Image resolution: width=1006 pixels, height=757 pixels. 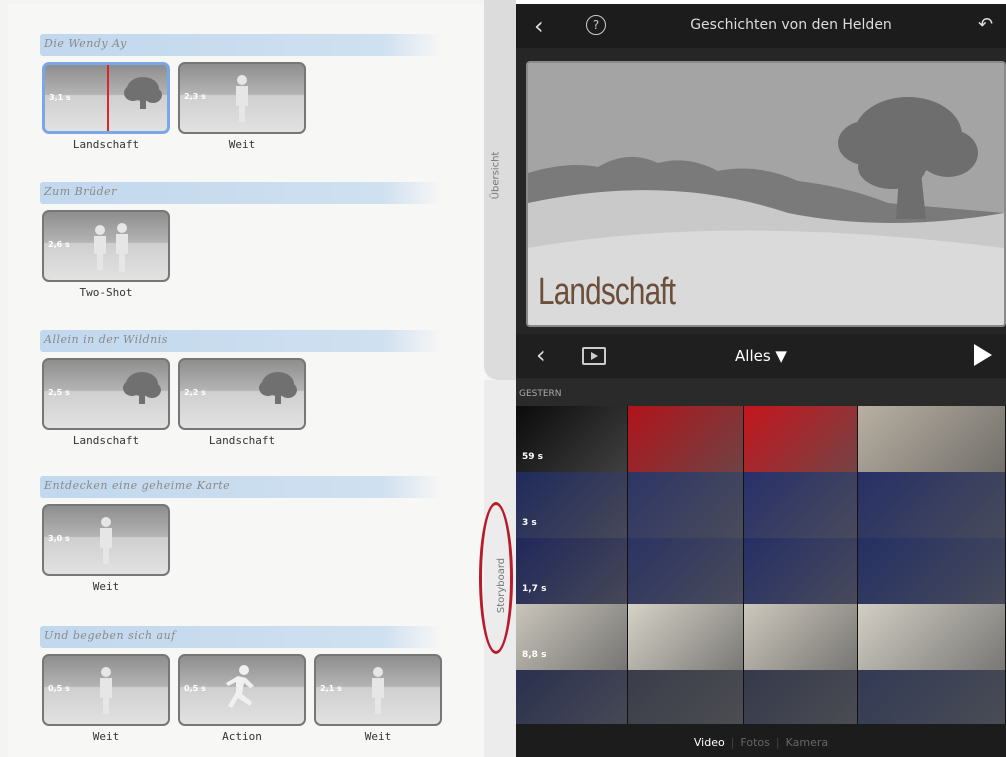 What do you see at coordinates (85, 43) in the screenshot?
I see `section-title-text: Die Wendy Ay` at bounding box center [85, 43].